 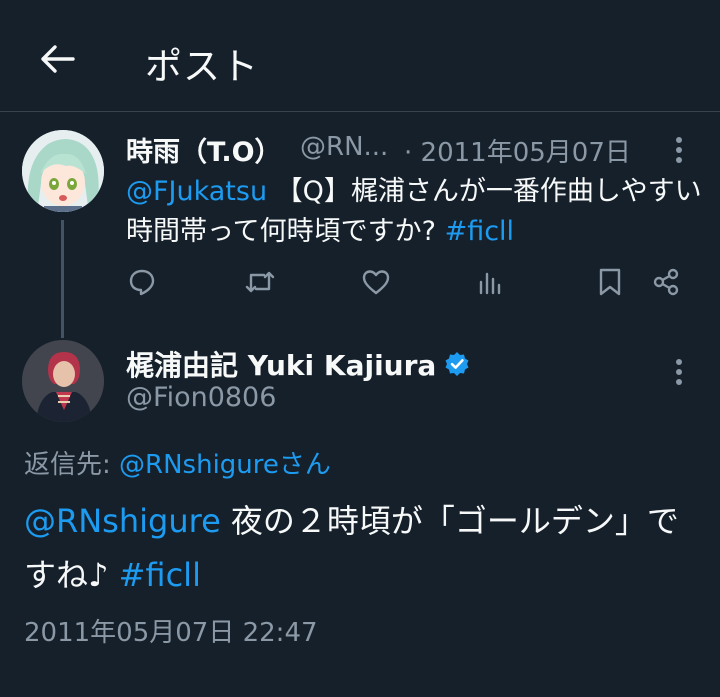 I want to click on author-name: 梶浦由記 Yuki Kajiura, so click(x=298, y=364).